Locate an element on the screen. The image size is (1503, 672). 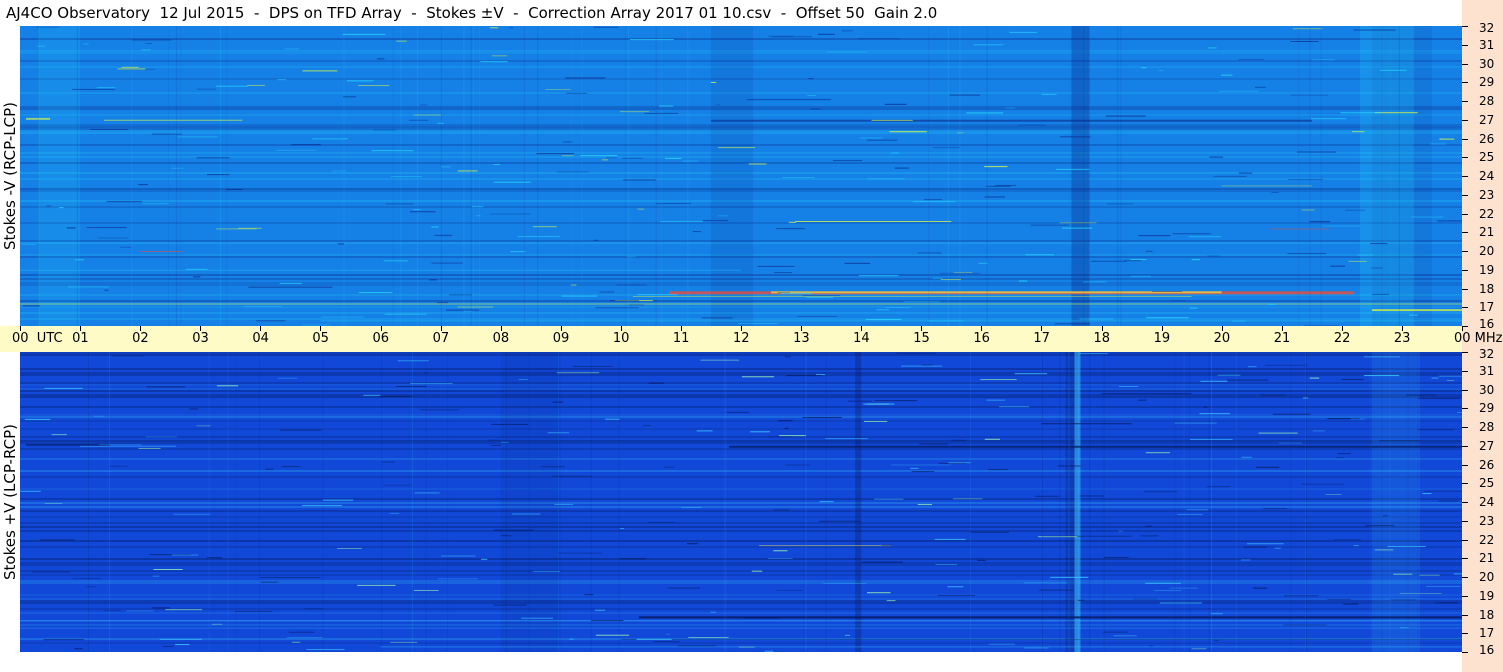
spectrogram-glow-region is located at coordinates (1395, 502).